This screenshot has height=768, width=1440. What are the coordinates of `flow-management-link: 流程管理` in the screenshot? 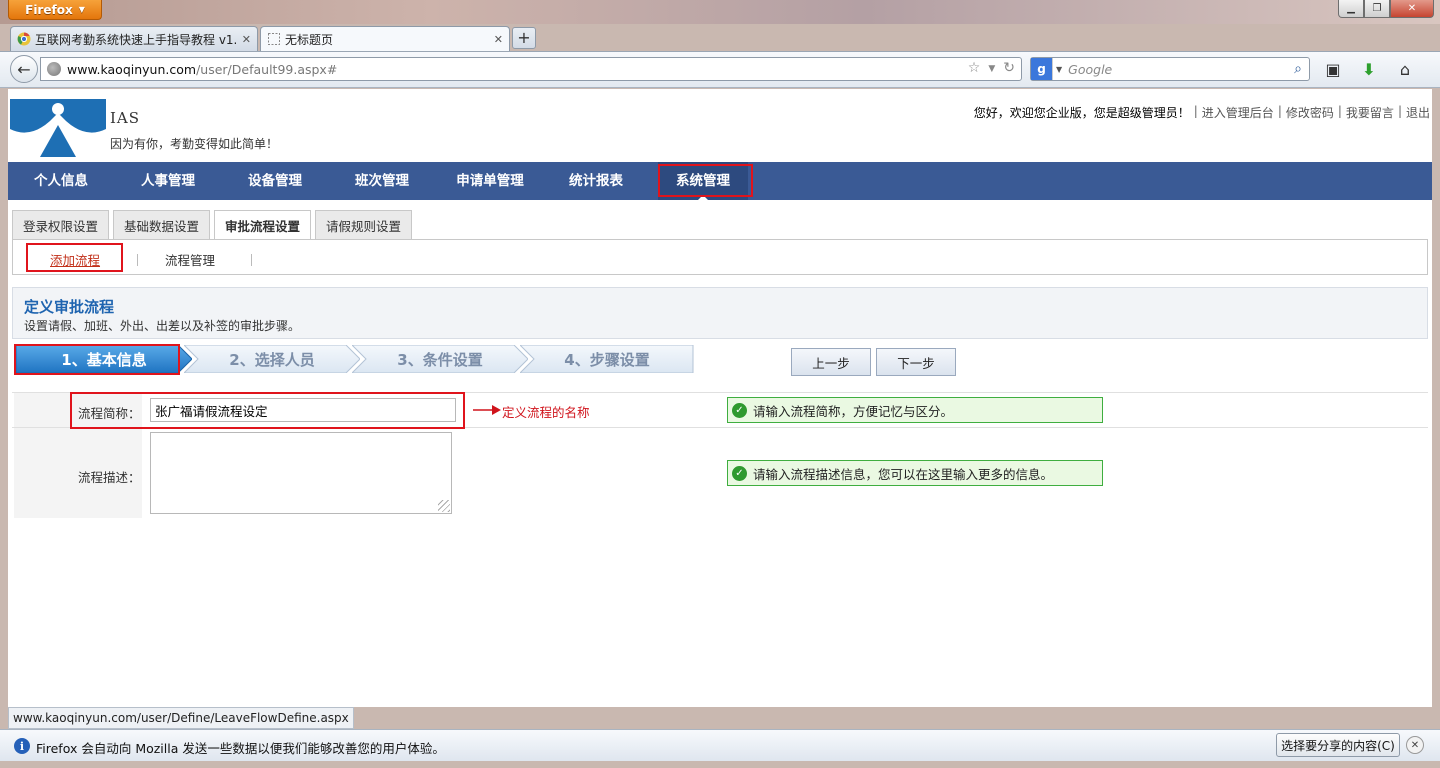 It's located at (190, 257).